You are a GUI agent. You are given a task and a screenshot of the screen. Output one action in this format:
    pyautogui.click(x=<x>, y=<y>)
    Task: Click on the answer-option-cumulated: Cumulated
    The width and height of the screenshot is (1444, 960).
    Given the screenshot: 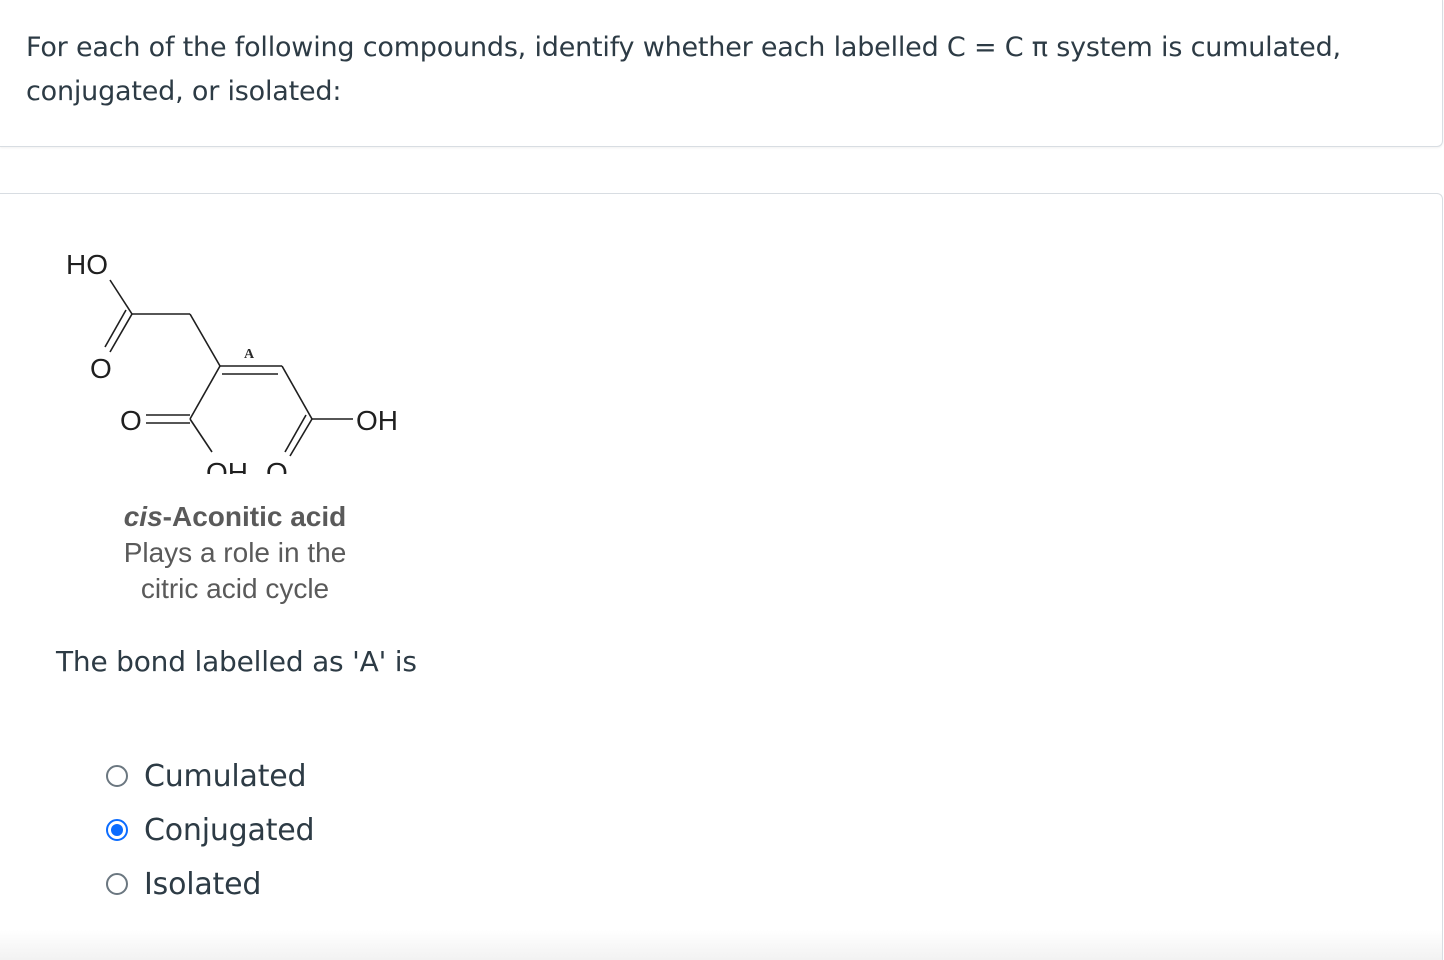 What is the action you would take?
    pyautogui.click(x=210, y=776)
    